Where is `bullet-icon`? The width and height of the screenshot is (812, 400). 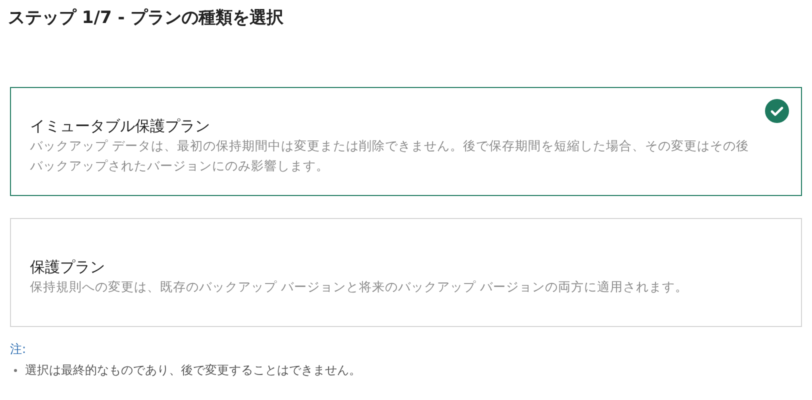 bullet-icon is located at coordinates (15, 370).